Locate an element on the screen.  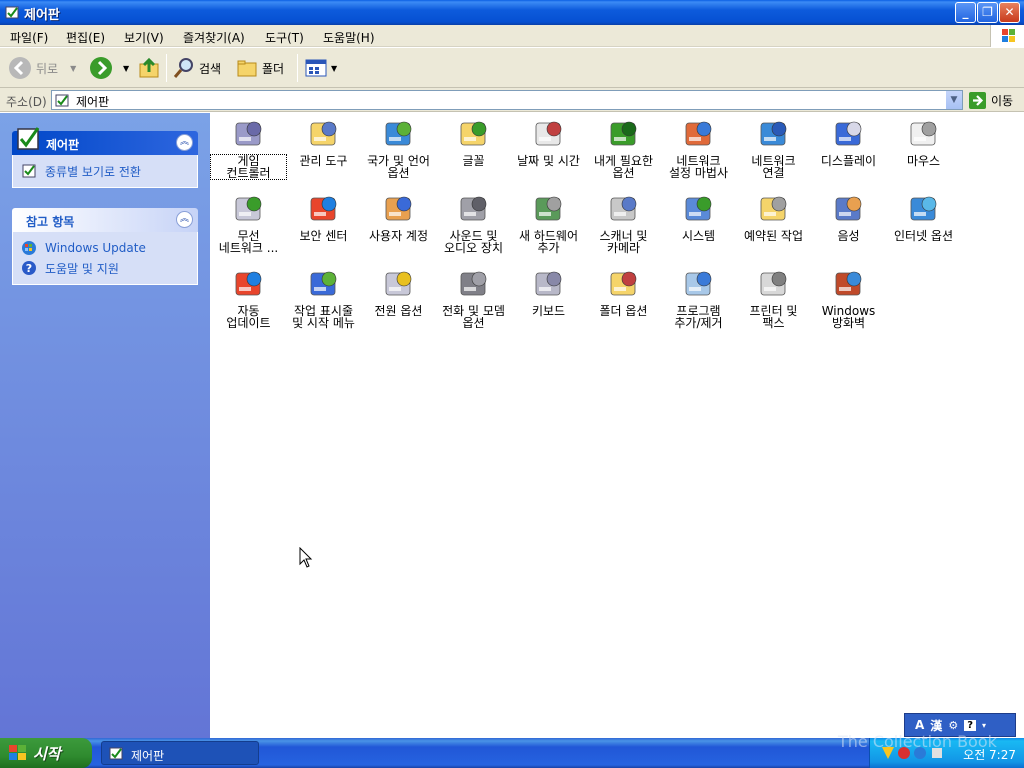
item-label: 자동 업데이트 is located at coordinates (248, 317).